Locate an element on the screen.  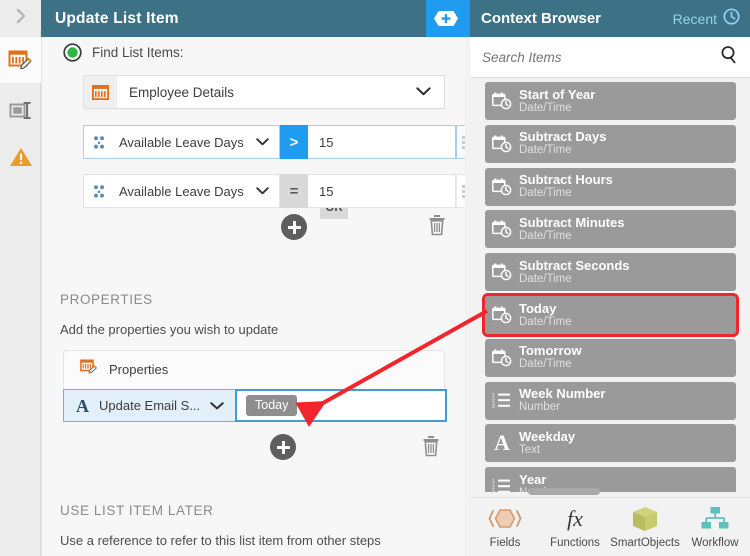
text-a-icon: A is located at coordinates (502, 443).